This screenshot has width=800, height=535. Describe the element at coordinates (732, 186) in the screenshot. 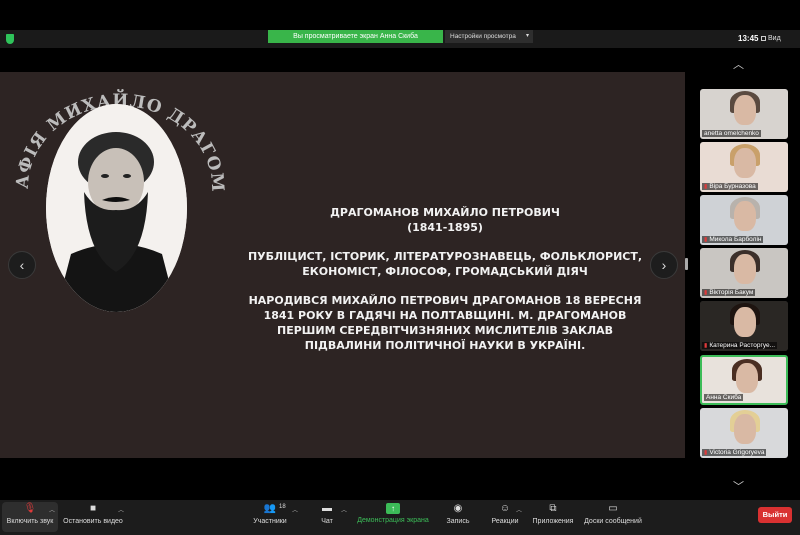

I see `participant-name: Віра Бурназова` at that location.